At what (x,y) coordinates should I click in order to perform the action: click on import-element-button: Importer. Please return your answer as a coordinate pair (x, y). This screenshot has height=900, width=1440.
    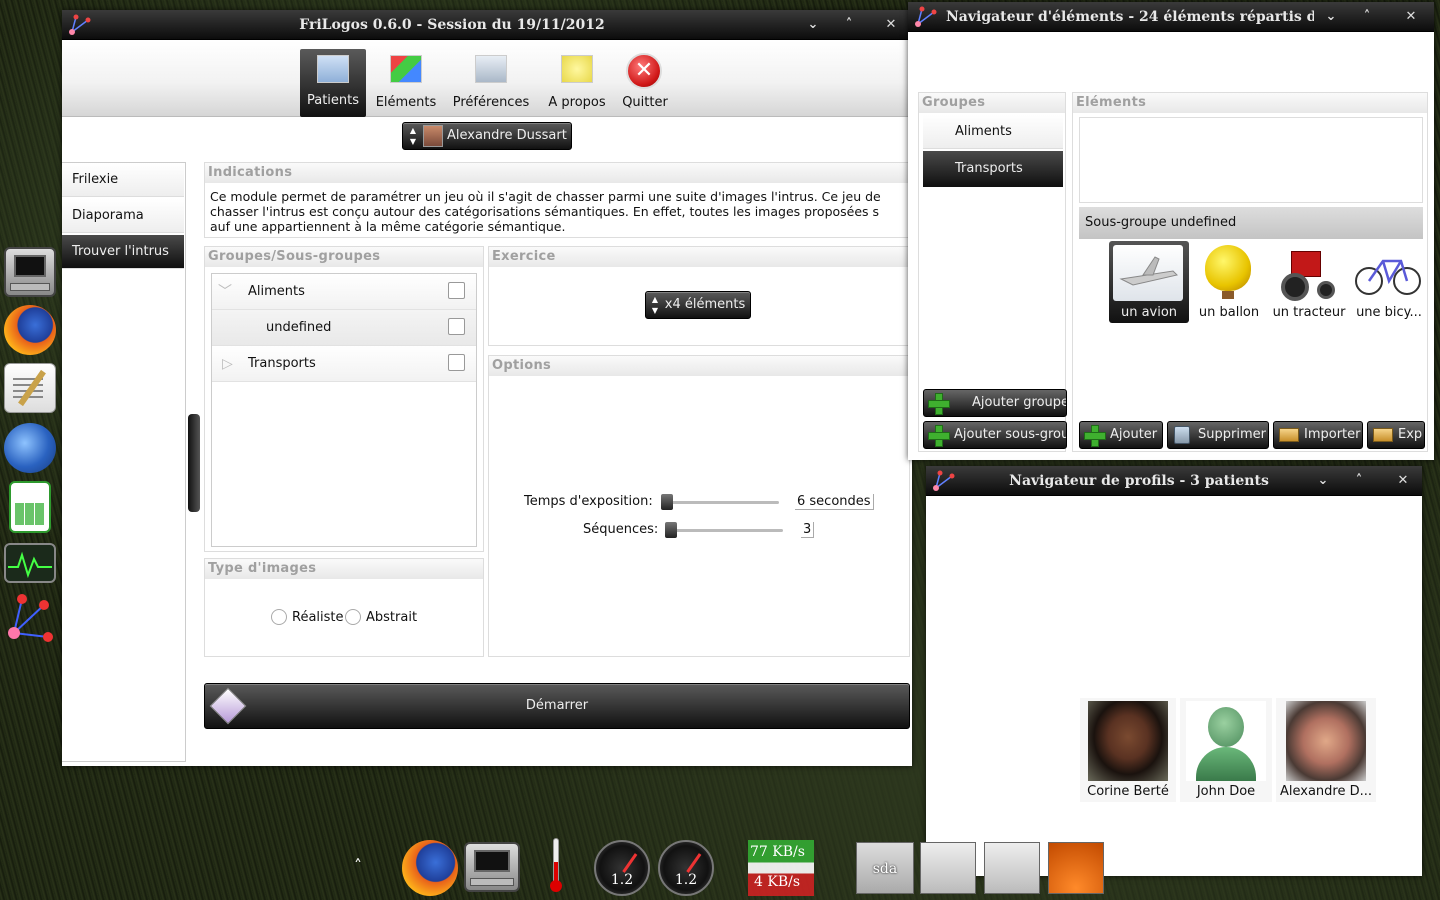
    Looking at the image, I should click on (1318, 435).